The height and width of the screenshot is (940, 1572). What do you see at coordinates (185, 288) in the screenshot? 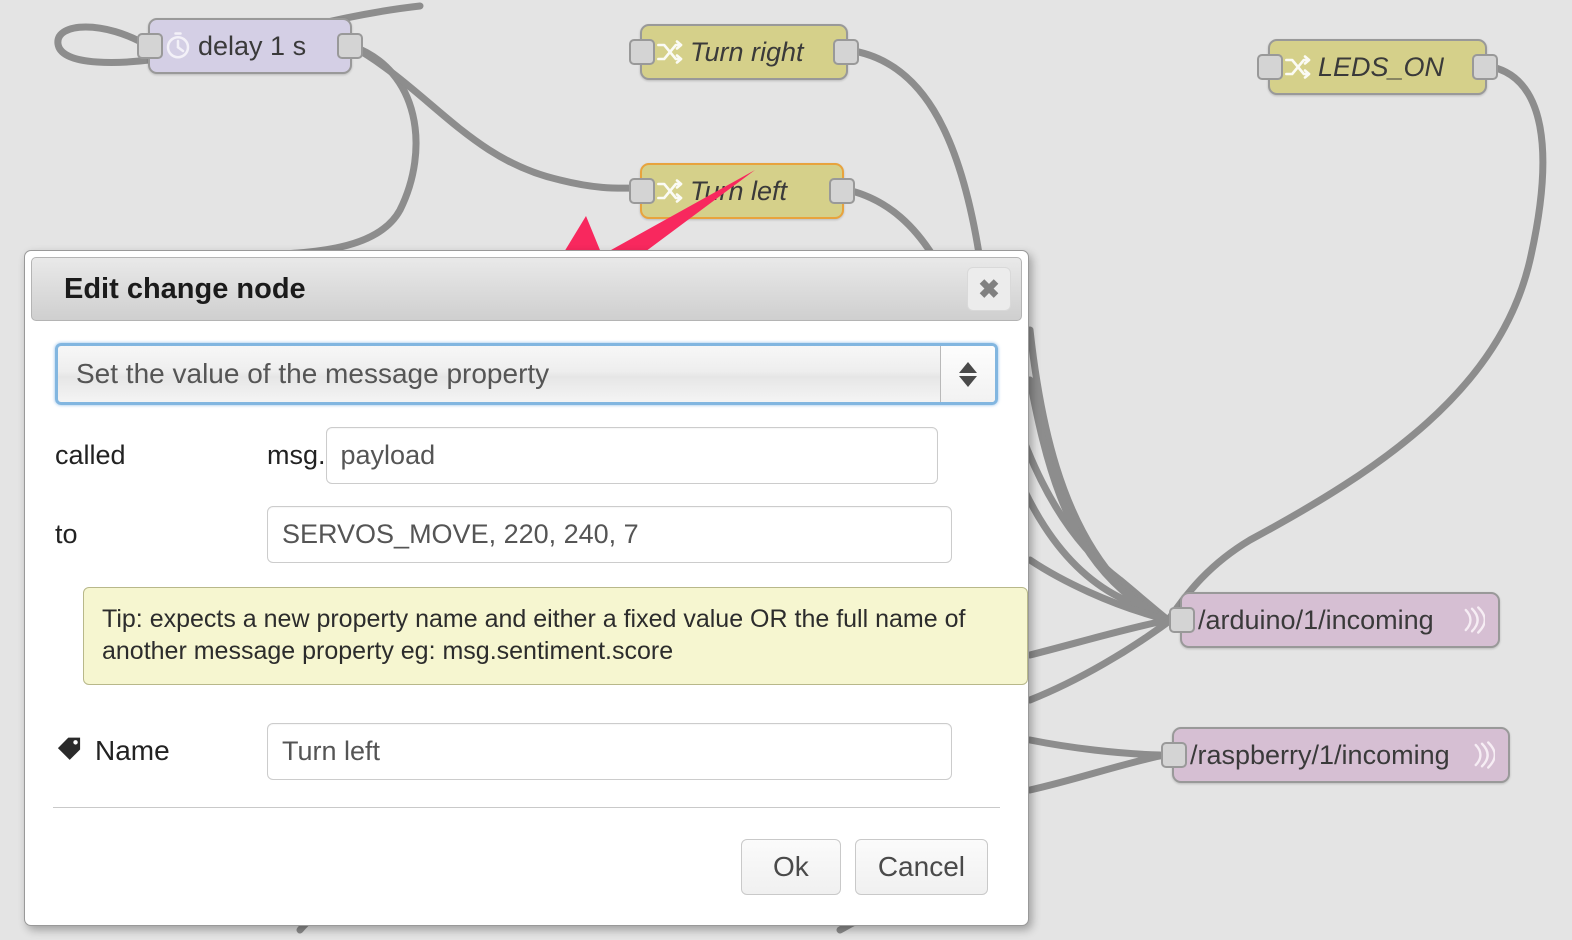
I see `dialog-title: Edit change node` at bounding box center [185, 288].